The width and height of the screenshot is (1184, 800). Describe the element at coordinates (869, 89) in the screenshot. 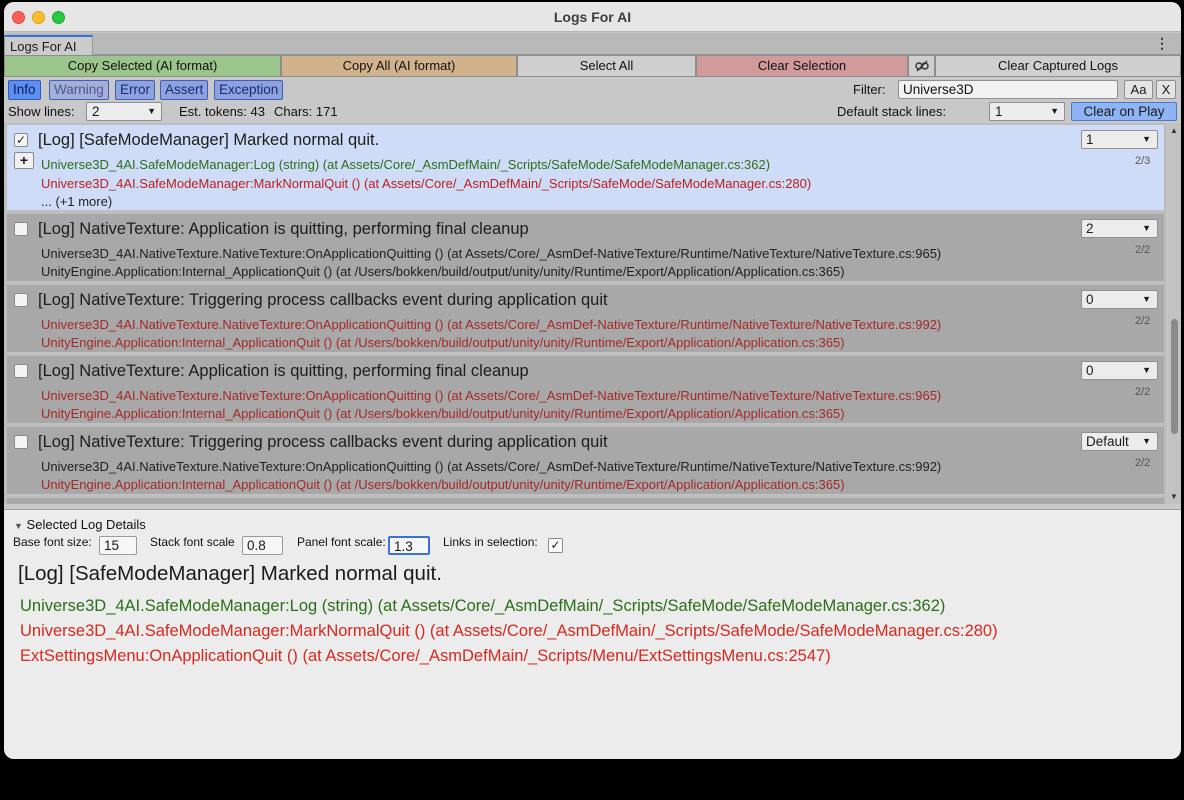

I see `filter-label: Filter:` at that location.